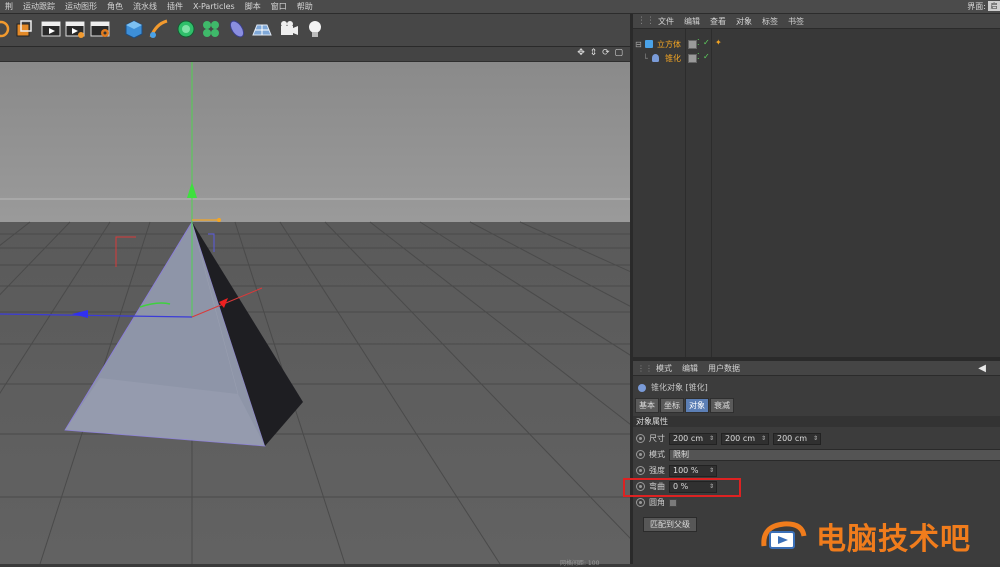 The image size is (1000, 567). Describe the element at coordinates (669, 44) in the screenshot. I see `object-name-cube: 立方体` at that location.